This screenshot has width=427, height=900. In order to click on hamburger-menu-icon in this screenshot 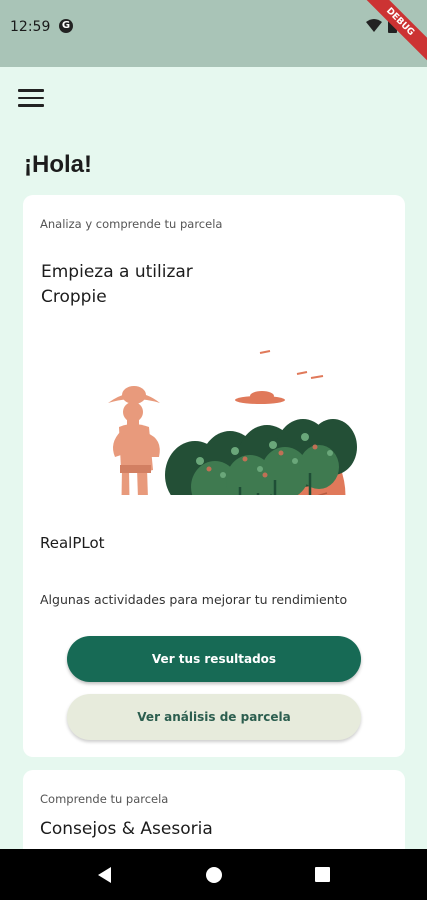, I will do `click(31, 99)`.